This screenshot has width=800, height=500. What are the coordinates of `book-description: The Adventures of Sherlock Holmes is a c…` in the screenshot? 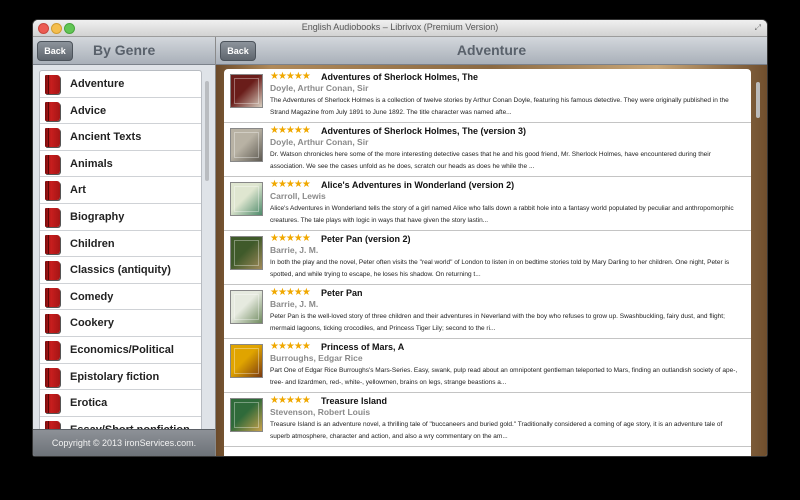 It's located at (499, 106).